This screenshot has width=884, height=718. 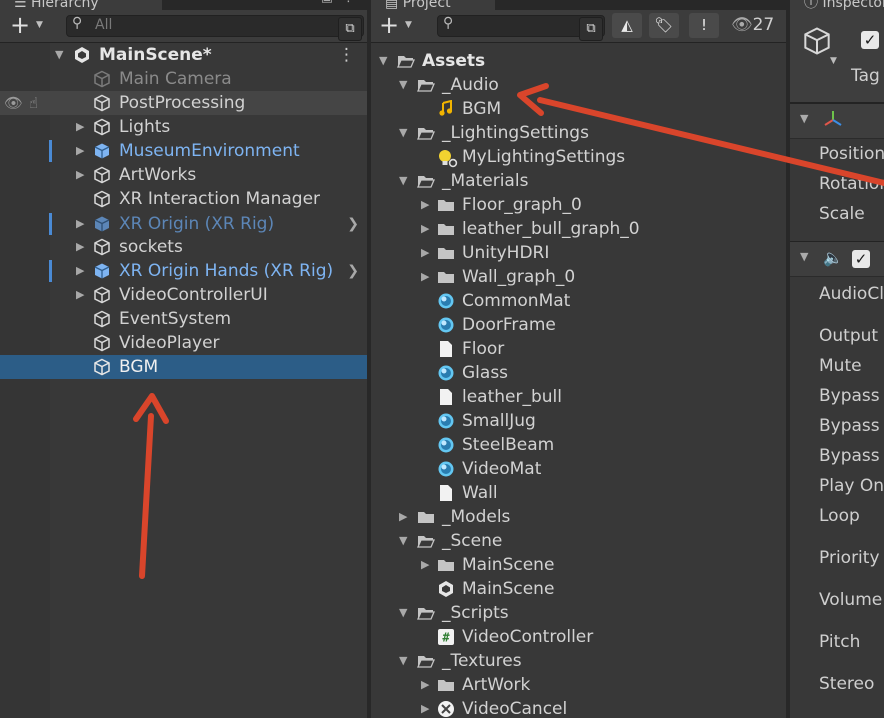 I want to click on hierarchy-item: ▶ MuseumEnvironment, so click(x=183, y=151).